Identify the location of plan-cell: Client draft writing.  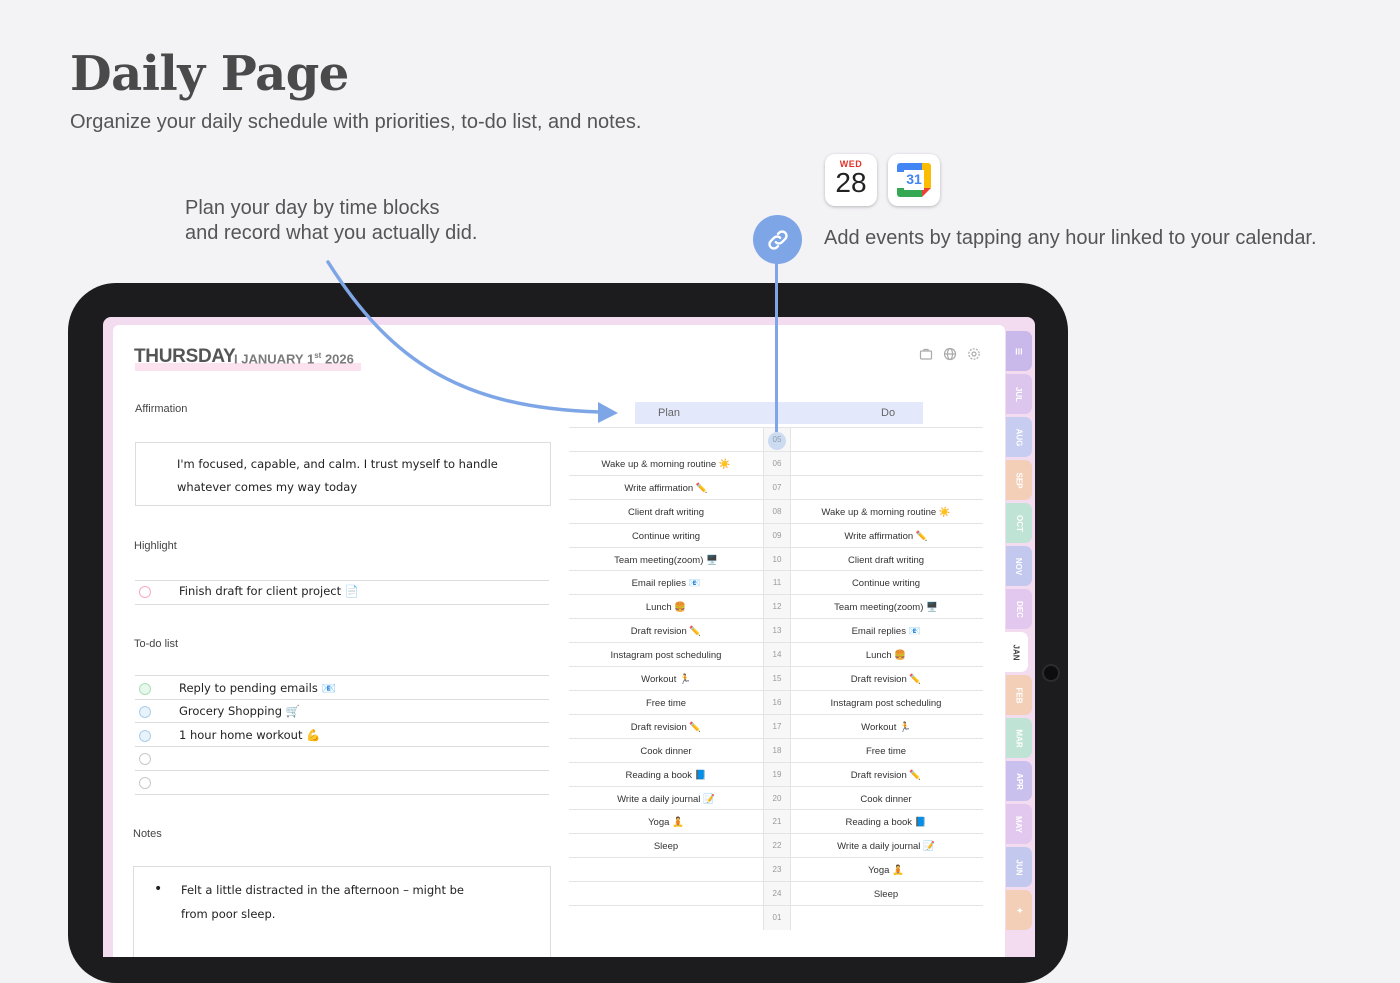
(666, 512).